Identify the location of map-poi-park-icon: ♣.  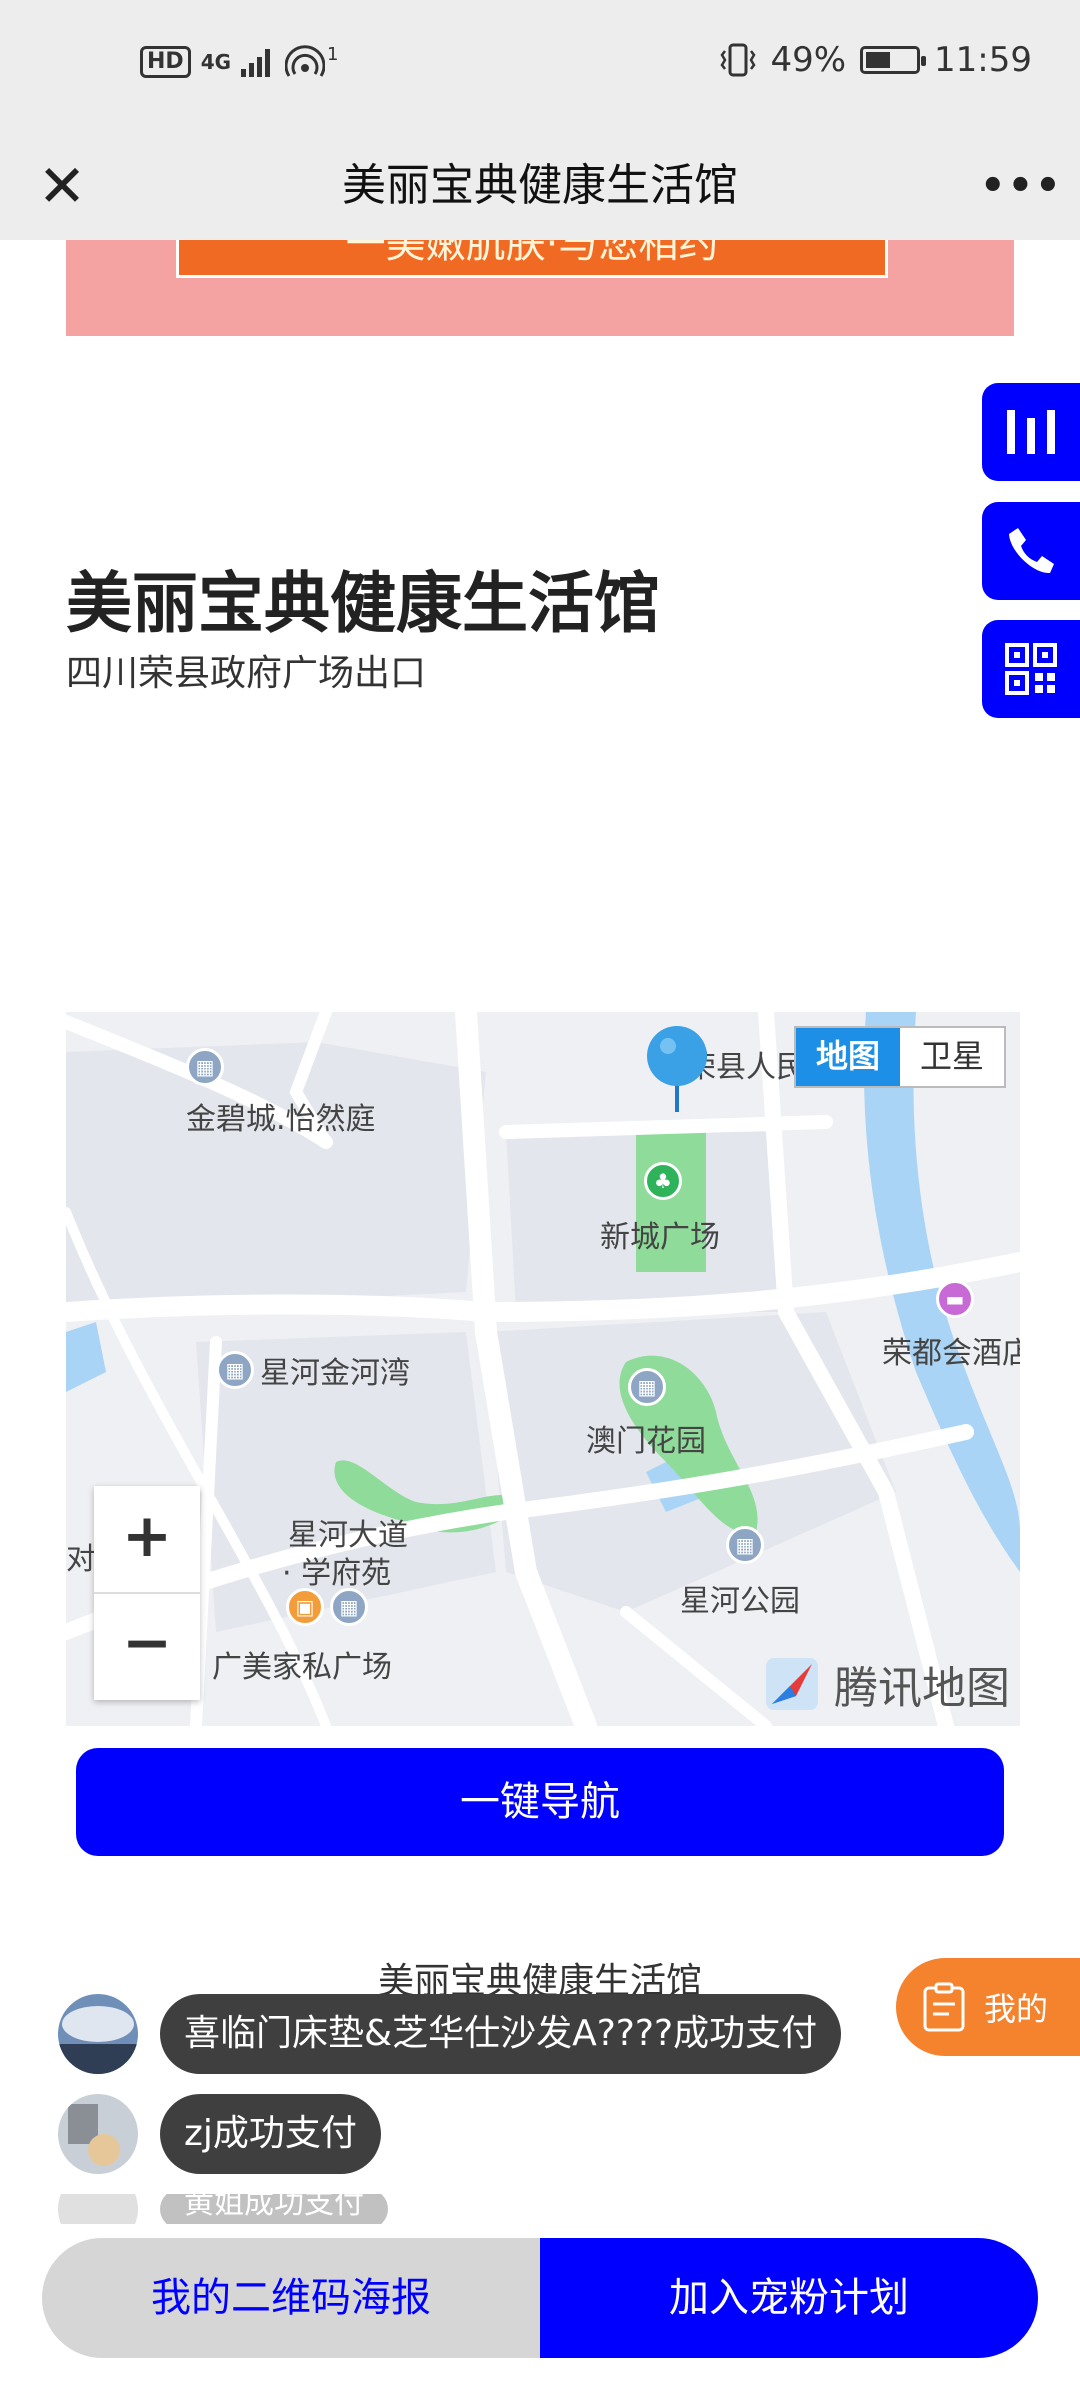
(663, 1181).